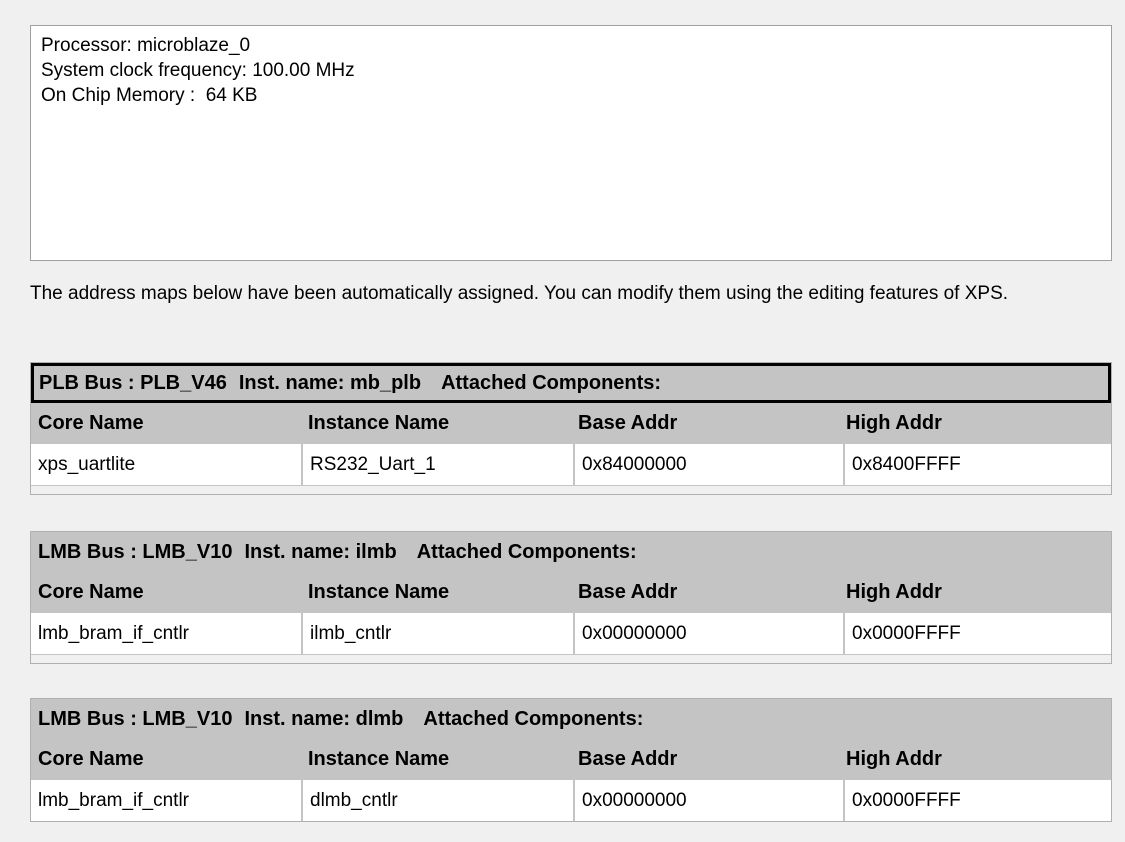 The image size is (1125, 842). I want to click on instance-name-cell: dlmb_cntlr, so click(438, 800).